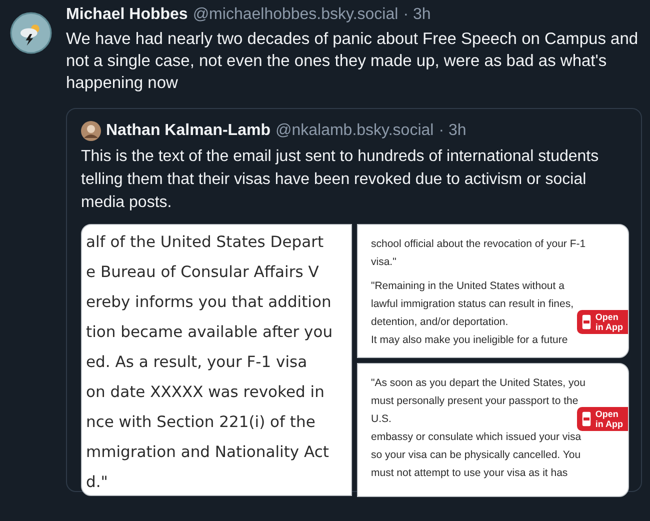 The height and width of the screenshot is (521, 650). I want to click on document-text: It may also make you ineligible for a future, so click(469, 340).